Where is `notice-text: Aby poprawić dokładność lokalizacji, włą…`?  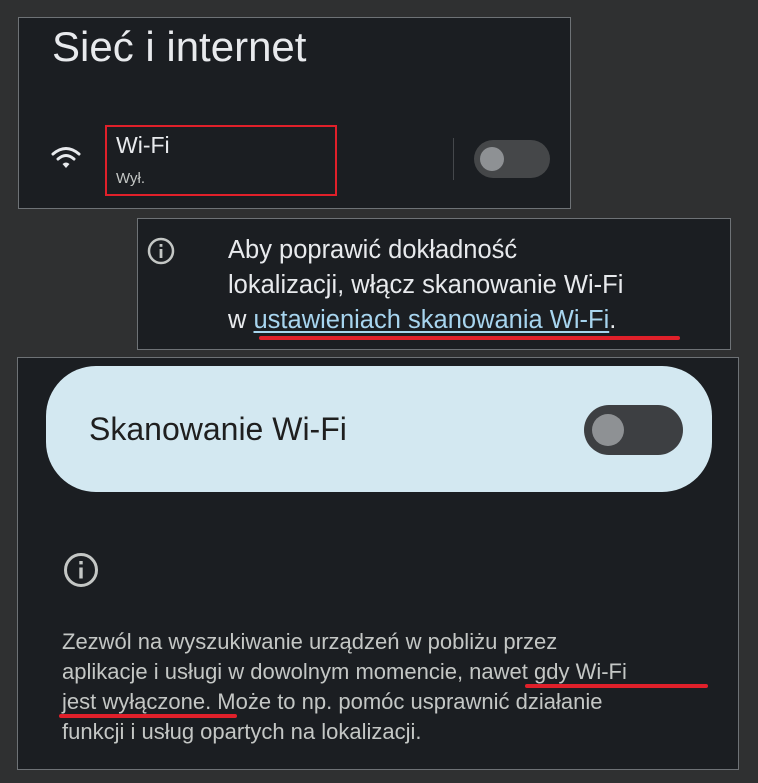
notice-text: Aby poprawić dokładność lokalizacji, włą… is located at coordinates (468, 285).